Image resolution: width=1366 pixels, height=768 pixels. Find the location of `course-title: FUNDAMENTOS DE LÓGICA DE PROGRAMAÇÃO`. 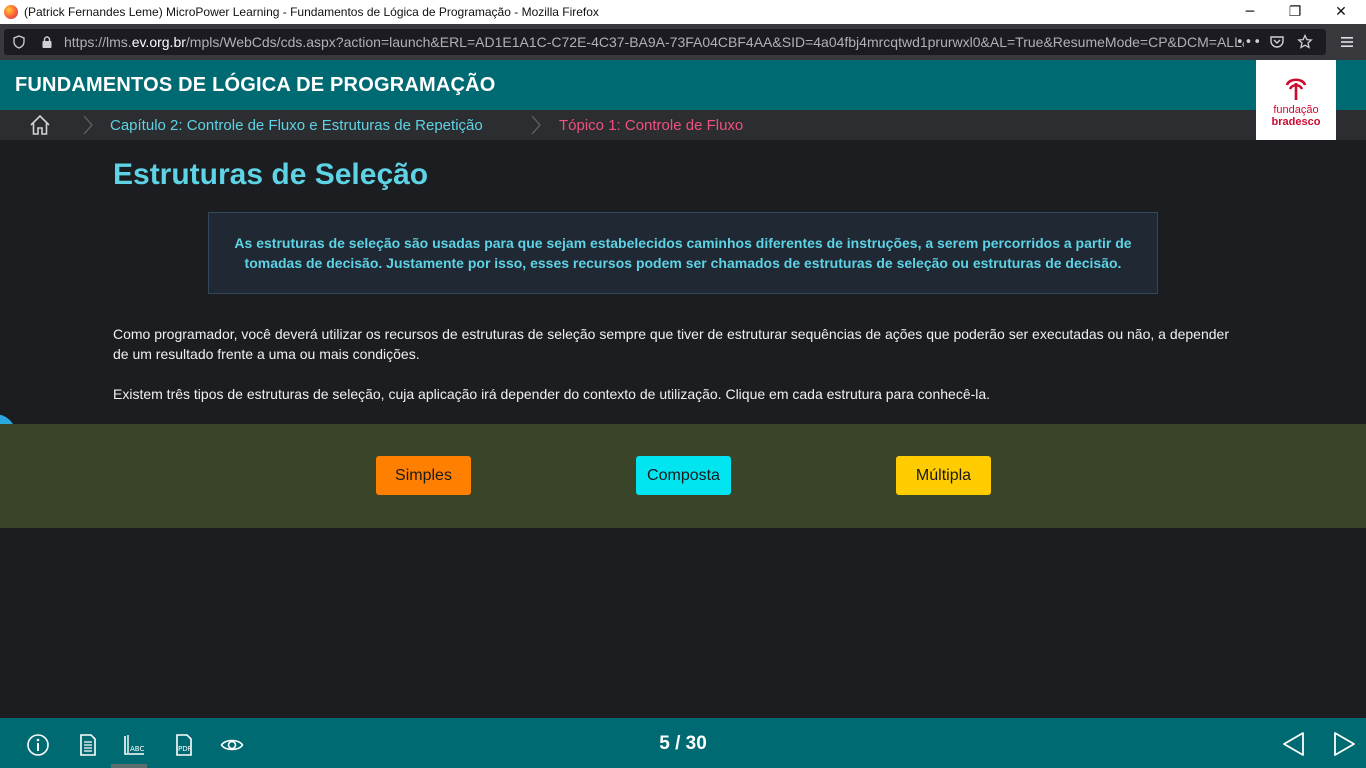

course-title: FUNDAMENTOS DE LÓGICA DE PROGRAMAÇÃO is located at coordinates (255, 85).